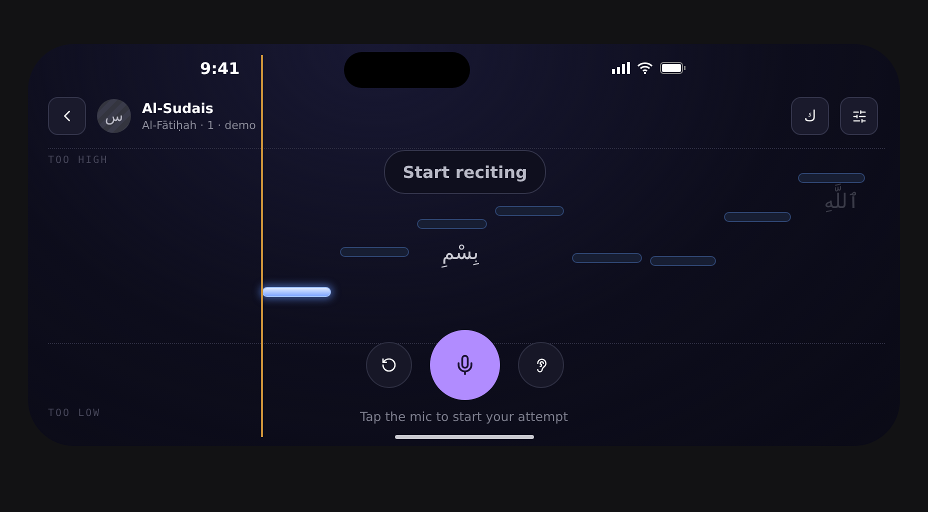 The width and height of the screenshot is (928, 512). What do you see at coordinates (220, 68) in the screenshot?
I see `status-time: 9:41` at bounding box center [220, 68].